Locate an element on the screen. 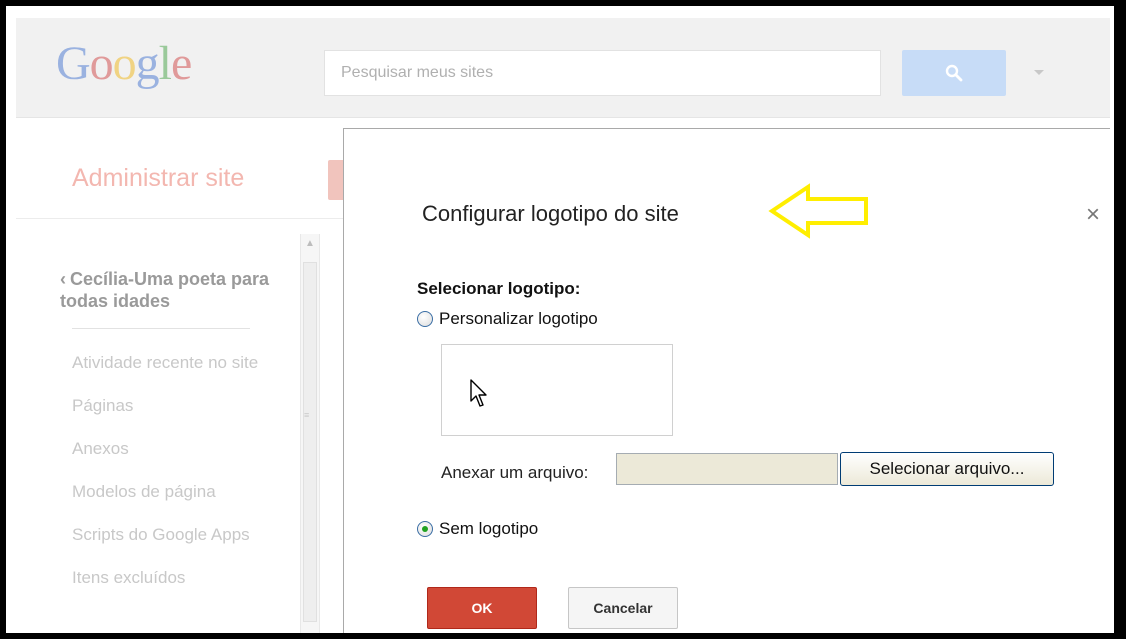  attach-file-label: Anexar um arquivo: is located at coordinates (515, 472).